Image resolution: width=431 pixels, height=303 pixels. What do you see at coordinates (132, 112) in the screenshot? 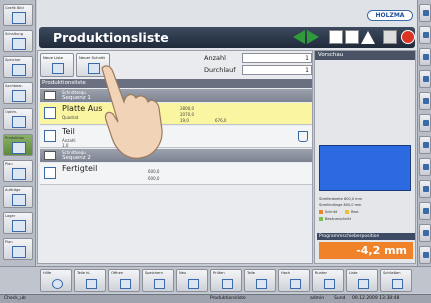
I see `hand-pointer-icon` at bounding box center [132, 112].